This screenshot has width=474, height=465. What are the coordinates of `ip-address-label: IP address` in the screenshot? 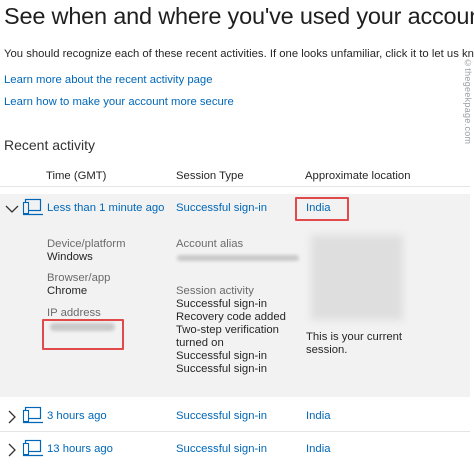 It's located at (74, 313).